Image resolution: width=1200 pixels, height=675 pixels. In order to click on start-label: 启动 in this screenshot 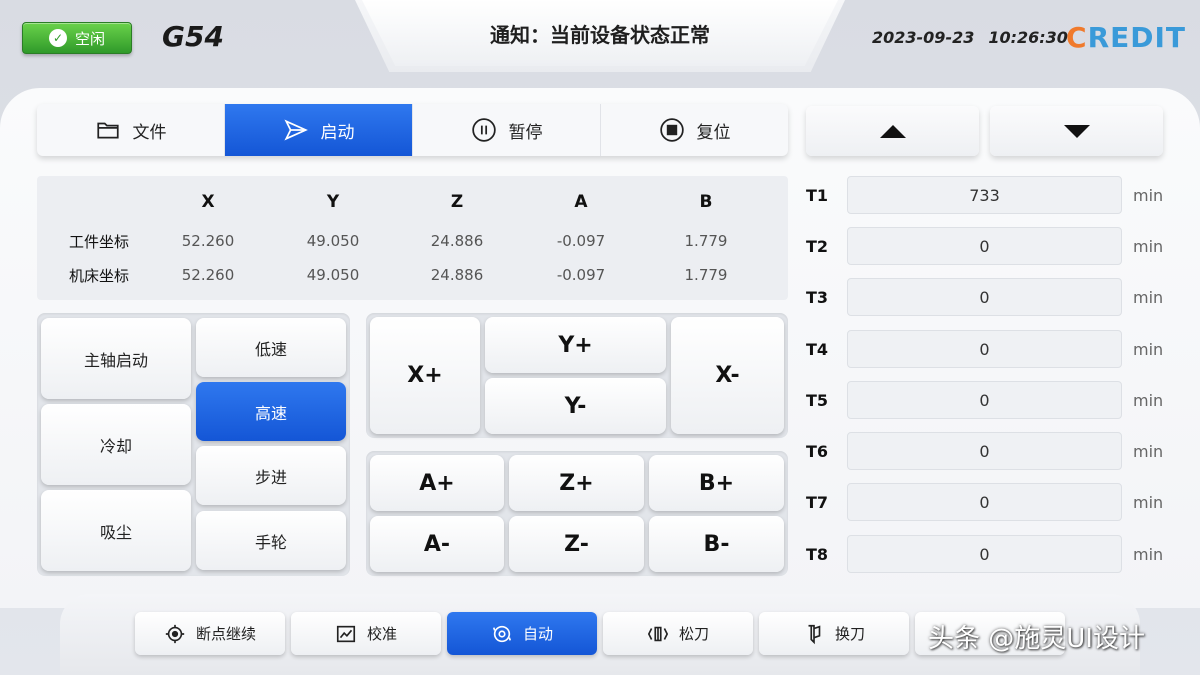, I will do `click(337, 132)`.